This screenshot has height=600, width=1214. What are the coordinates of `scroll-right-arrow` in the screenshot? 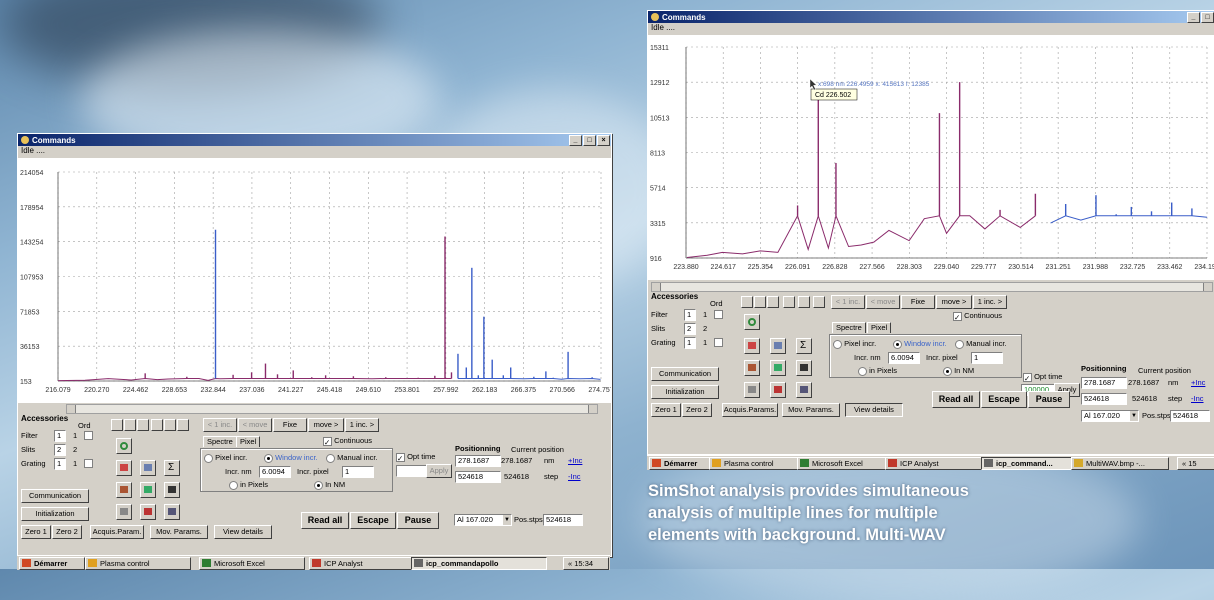 It's located at (592, 409).